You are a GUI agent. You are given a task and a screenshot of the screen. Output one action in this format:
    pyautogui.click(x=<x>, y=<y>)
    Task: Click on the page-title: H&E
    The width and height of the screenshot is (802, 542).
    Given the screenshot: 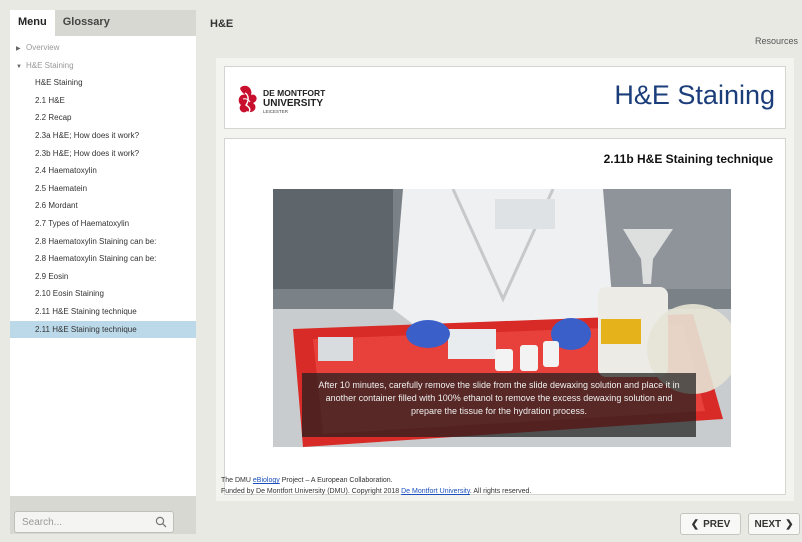 What is the action you would take?
    pyautogui.click(x=222, y=24)
    